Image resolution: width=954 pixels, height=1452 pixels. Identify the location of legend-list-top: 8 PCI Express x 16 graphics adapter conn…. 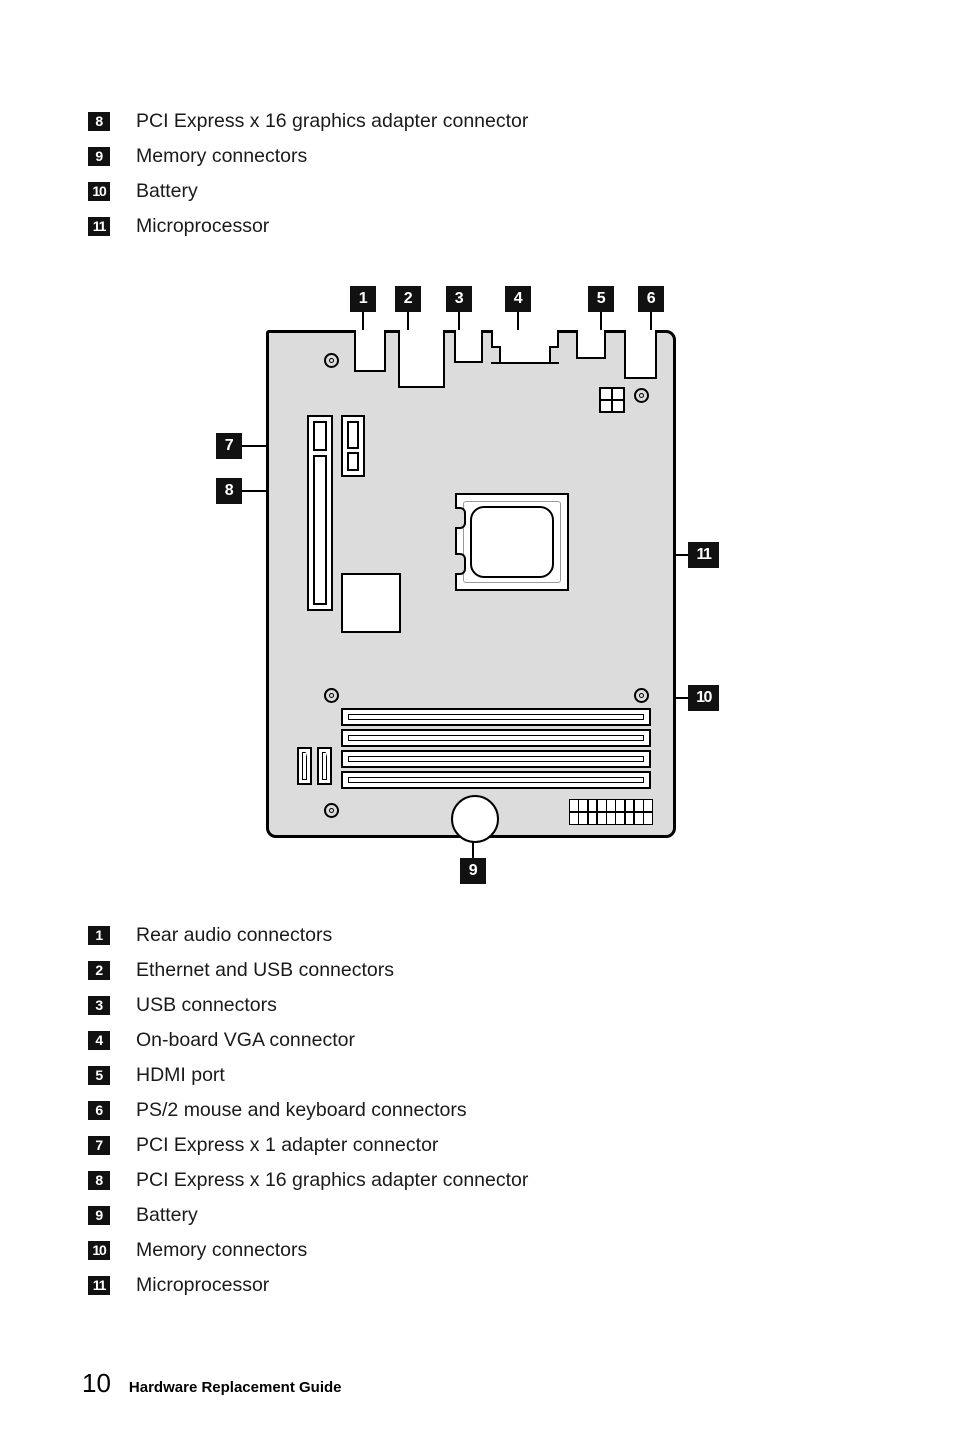
(308, 174).